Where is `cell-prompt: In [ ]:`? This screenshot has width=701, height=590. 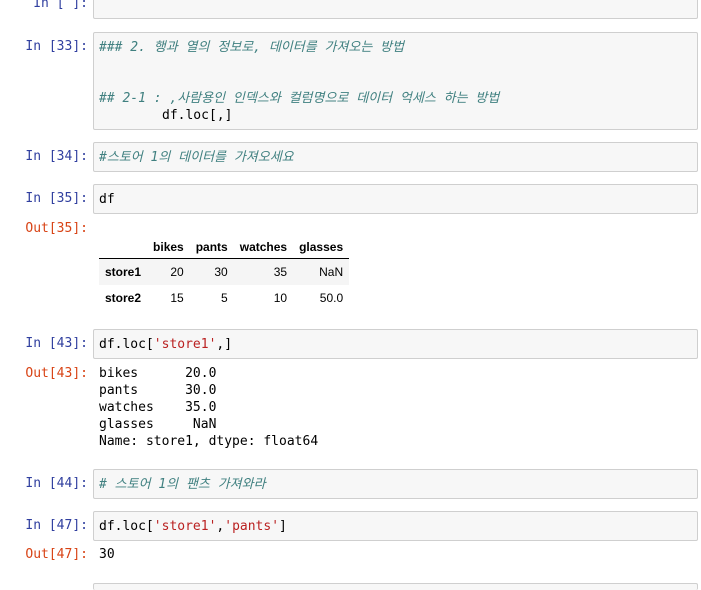
cell-prompt: In [ ]: is located at coordinates (60, 5).